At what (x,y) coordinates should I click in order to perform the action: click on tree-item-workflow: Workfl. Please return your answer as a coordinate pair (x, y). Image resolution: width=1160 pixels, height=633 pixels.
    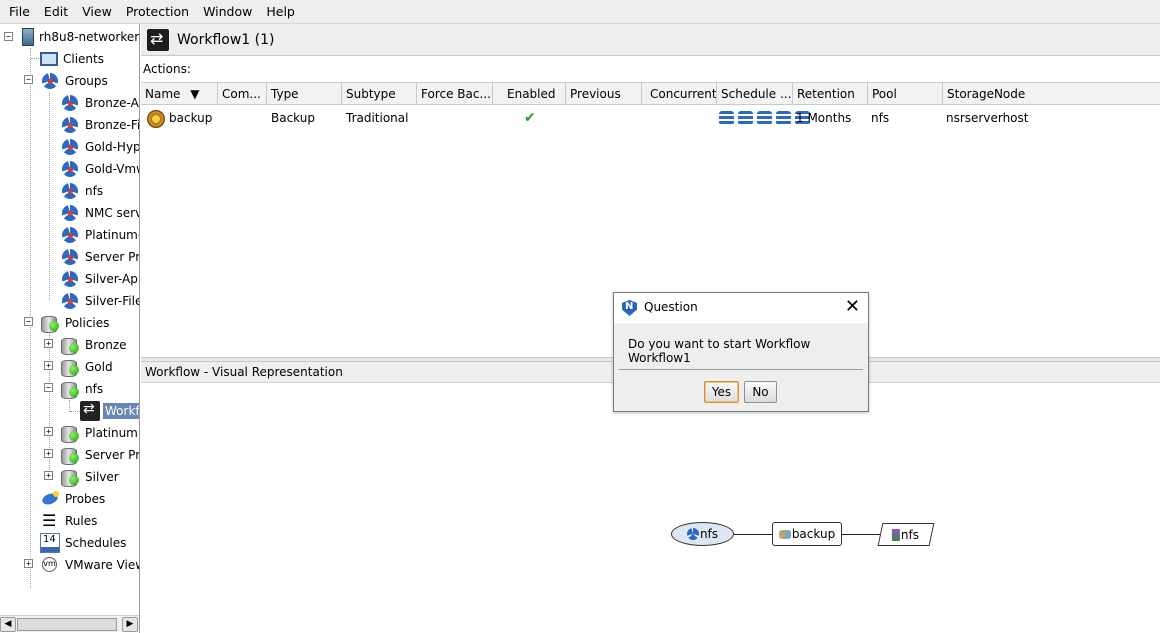
    Looking at the image, I should click on (109, 411).